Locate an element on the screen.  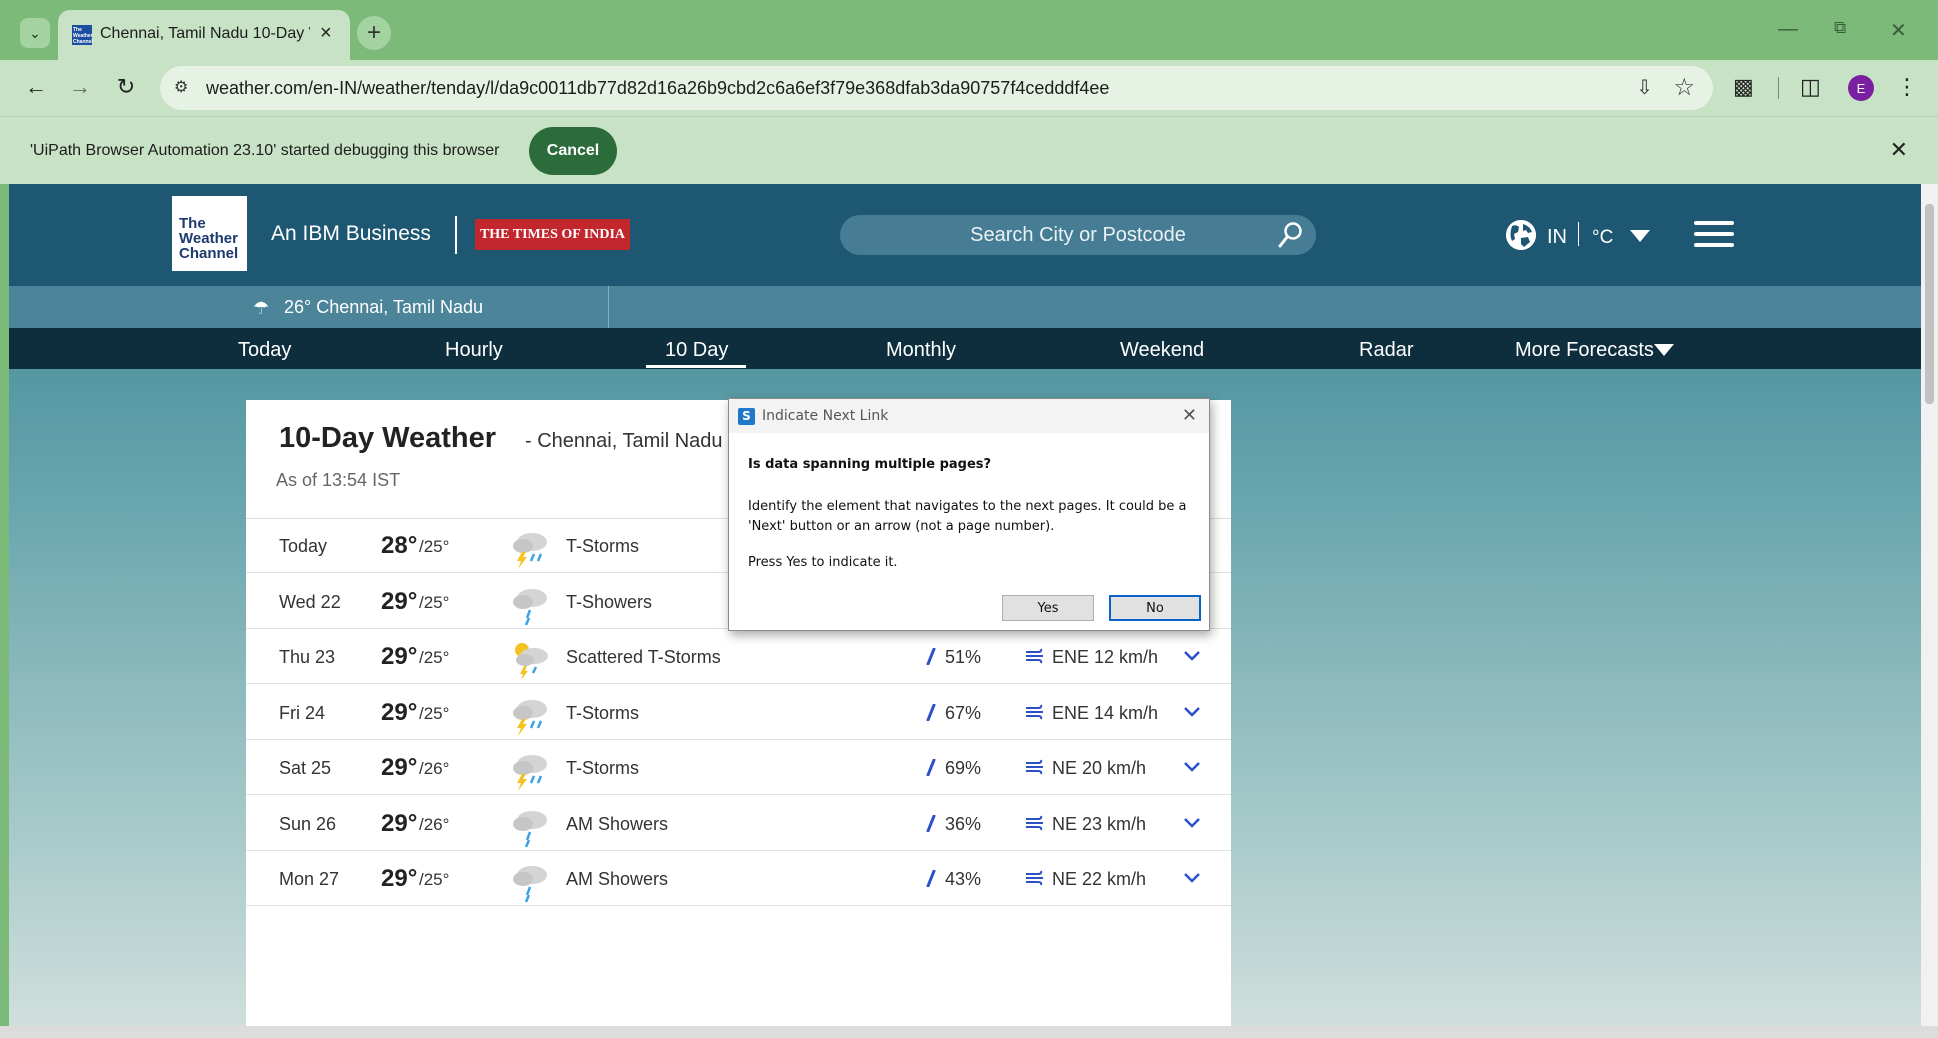
forecast-row: Sat 25 29°/26° T-Storms 69% NE 20 km/h is located at coordinates (738, 767).